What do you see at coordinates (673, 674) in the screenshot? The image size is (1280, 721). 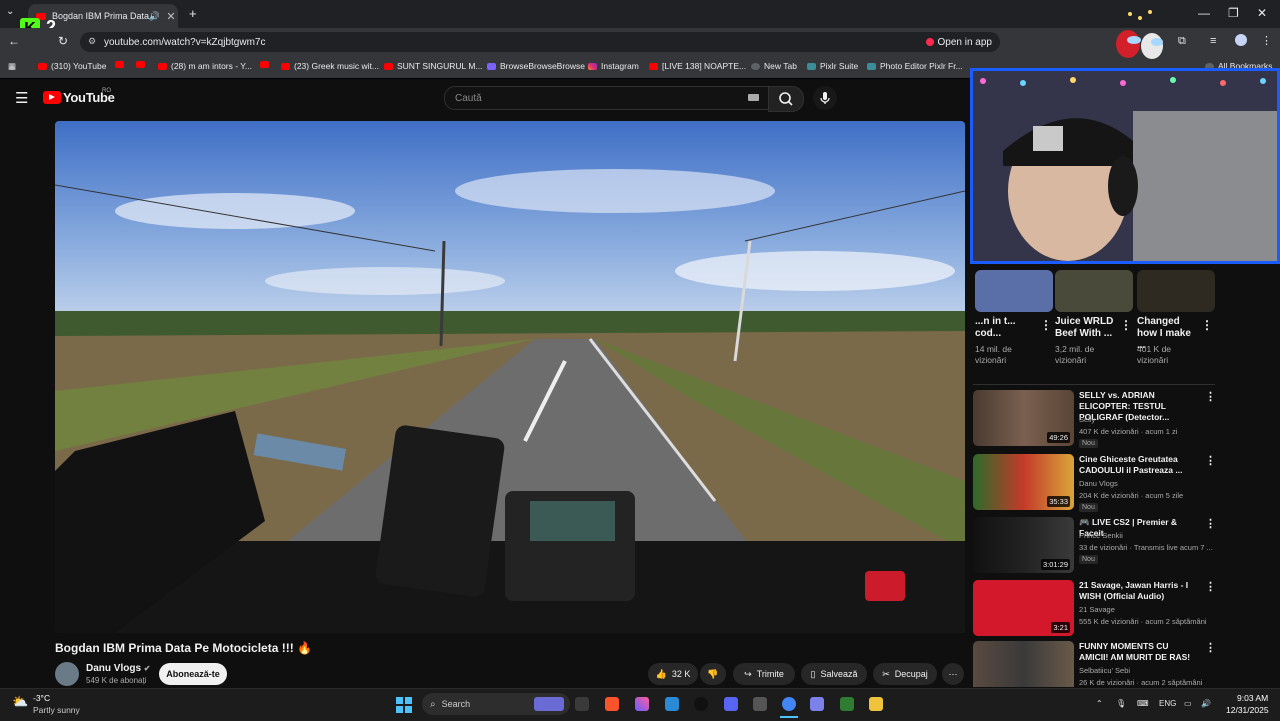 I see `like-button: 👍 32 K` at bounding box center [673, 674].